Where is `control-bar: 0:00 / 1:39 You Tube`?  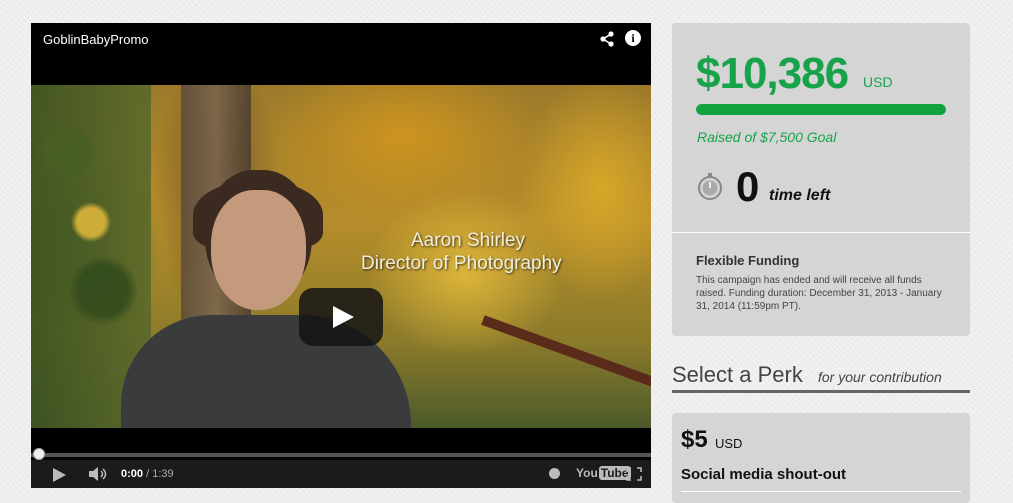 control-bar: 0:00 / 1:39 You Tube is located at coordinates (341, 474).